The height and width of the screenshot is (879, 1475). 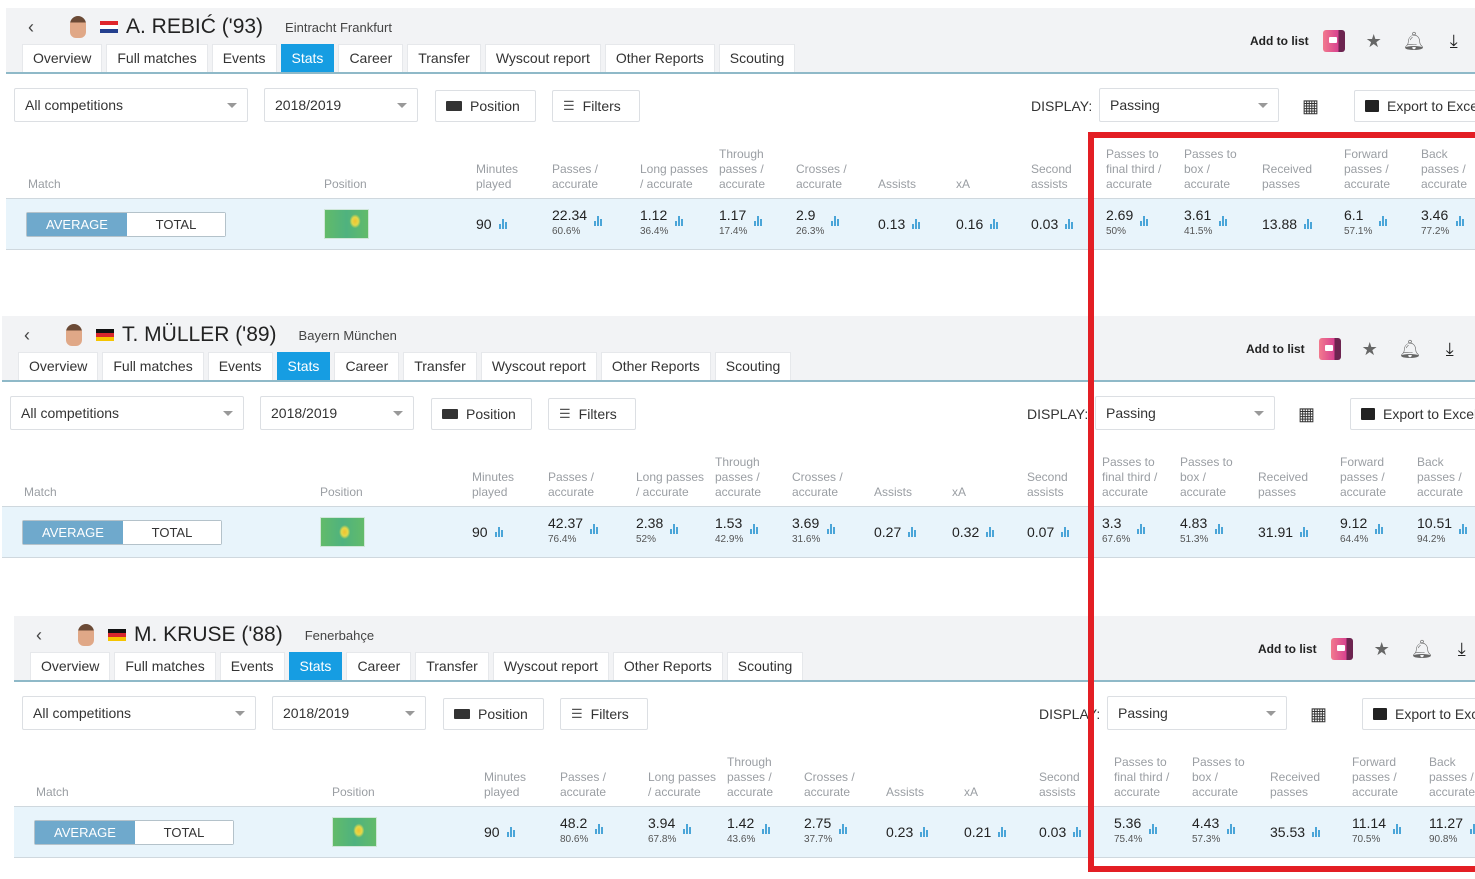 What do you see at coordinates (184, 832) in the screenshot?
I see `total-option: TOTAL` at bounding box center [184, 832].